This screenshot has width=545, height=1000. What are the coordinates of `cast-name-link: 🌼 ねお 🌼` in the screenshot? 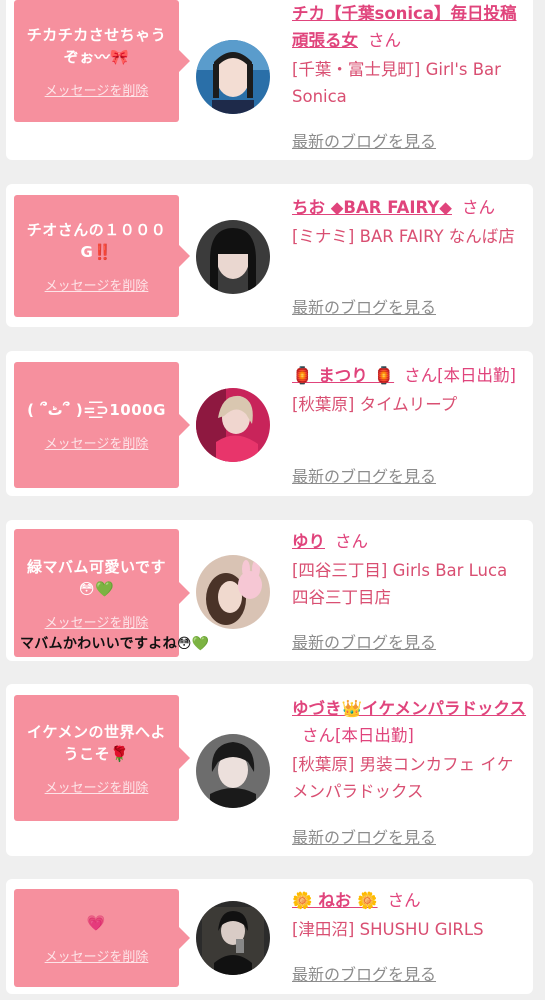 It's located at (335, 900).